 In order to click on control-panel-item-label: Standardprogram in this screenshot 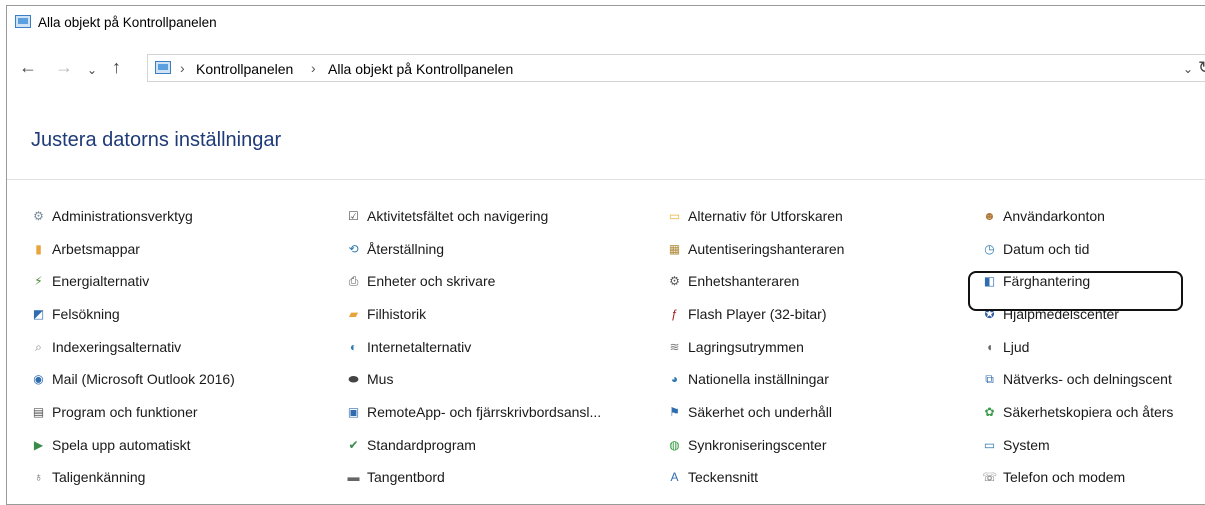, I will do `click(421, 445)`.